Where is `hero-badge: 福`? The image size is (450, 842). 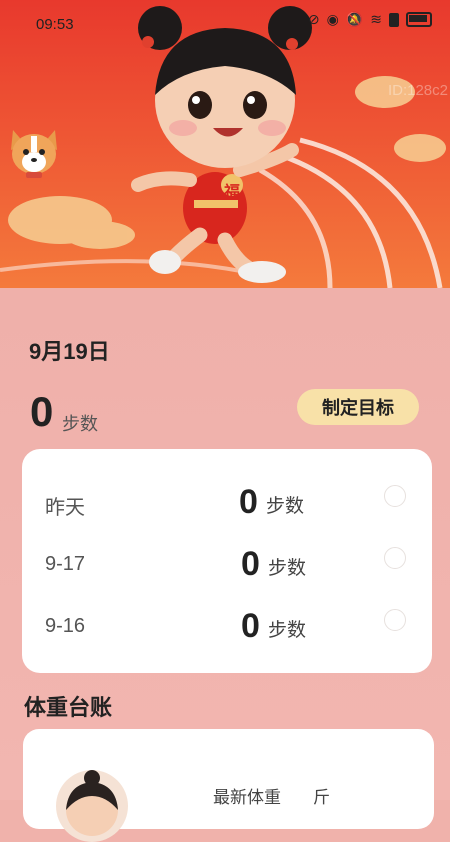
hero-badge: 福 is located at coordinates (232, 192).